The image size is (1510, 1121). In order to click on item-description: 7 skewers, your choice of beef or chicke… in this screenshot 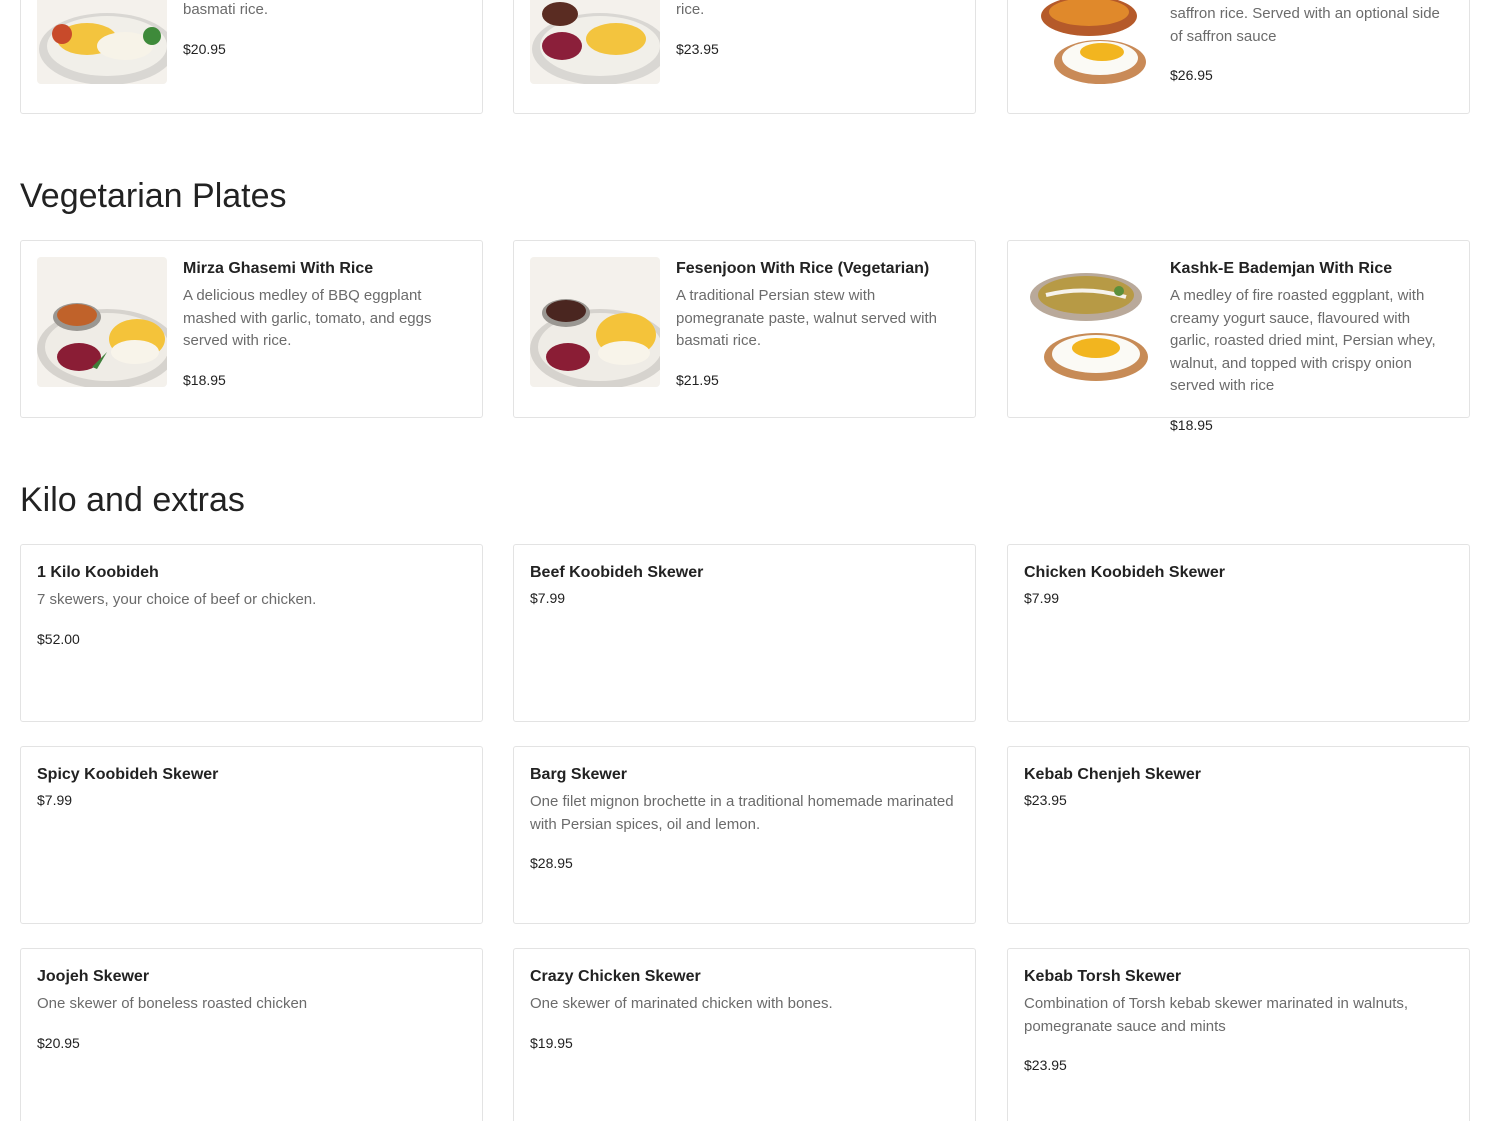, I will do `click(177, 599)`.